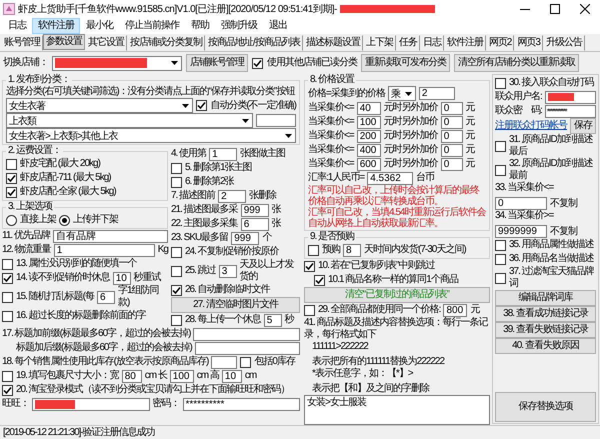 The width and height of the screenshot is (600, 439). Describe the element at coordinates (368, 108) in the screenshot. I see `text-field: 40` at that location.